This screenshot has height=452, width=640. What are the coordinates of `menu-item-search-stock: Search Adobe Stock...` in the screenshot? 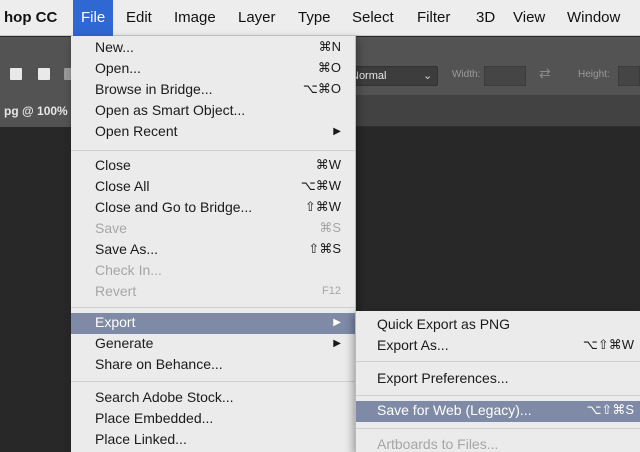 It's located at (213, 398).